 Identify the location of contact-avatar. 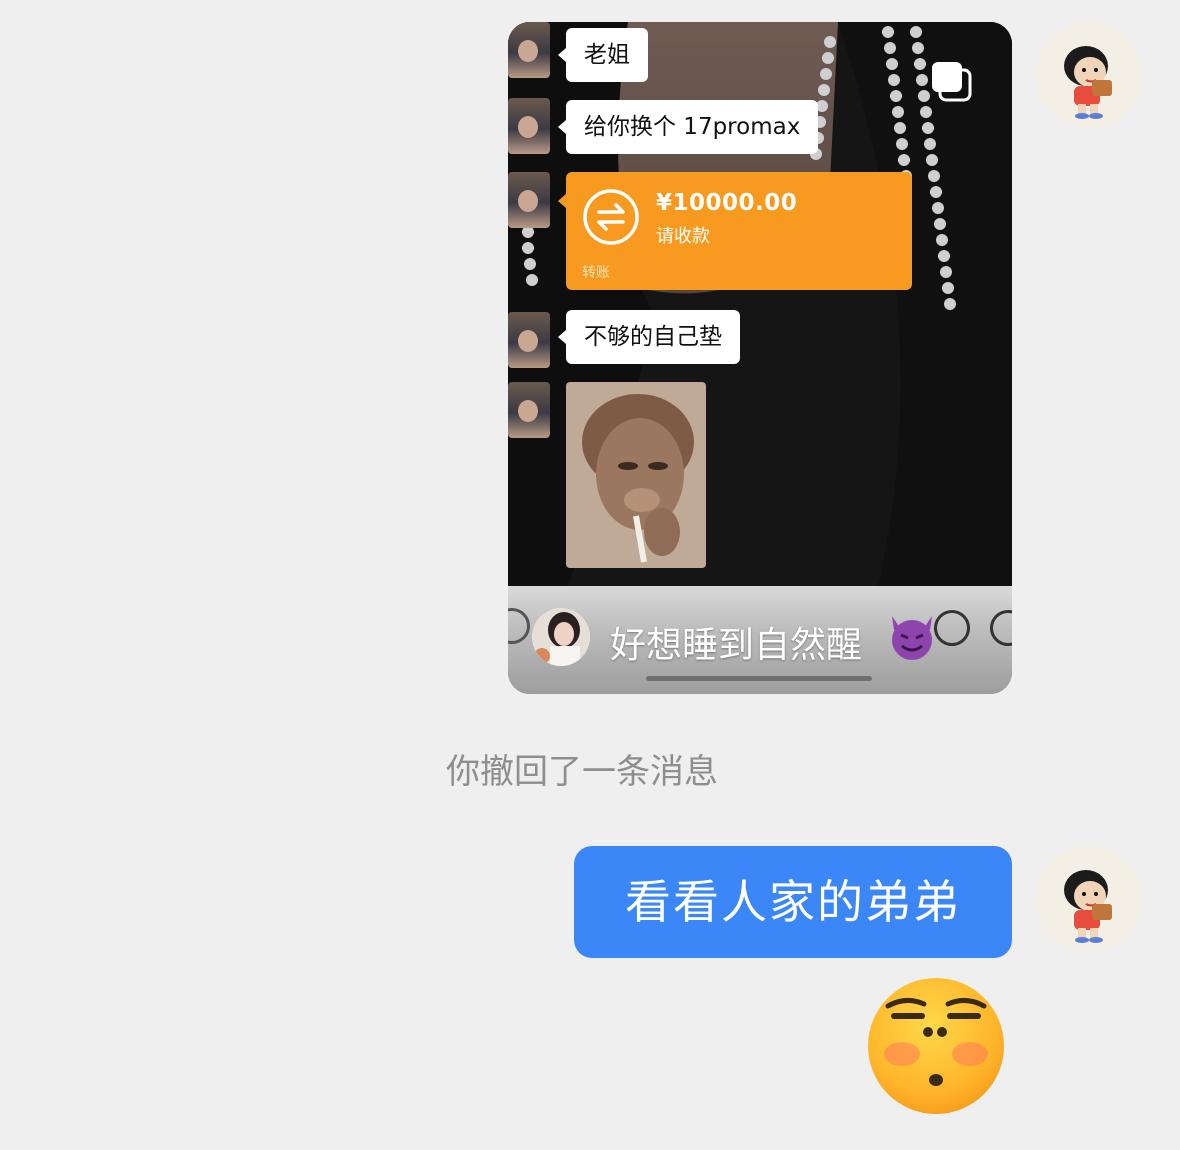
(561, 637).